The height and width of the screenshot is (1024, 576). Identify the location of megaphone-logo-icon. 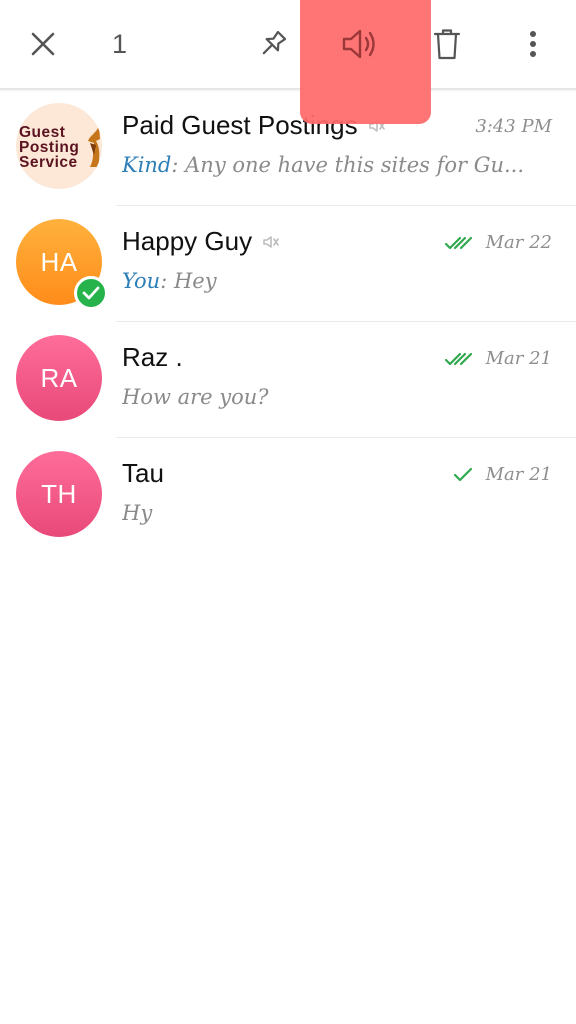
(94, 146).